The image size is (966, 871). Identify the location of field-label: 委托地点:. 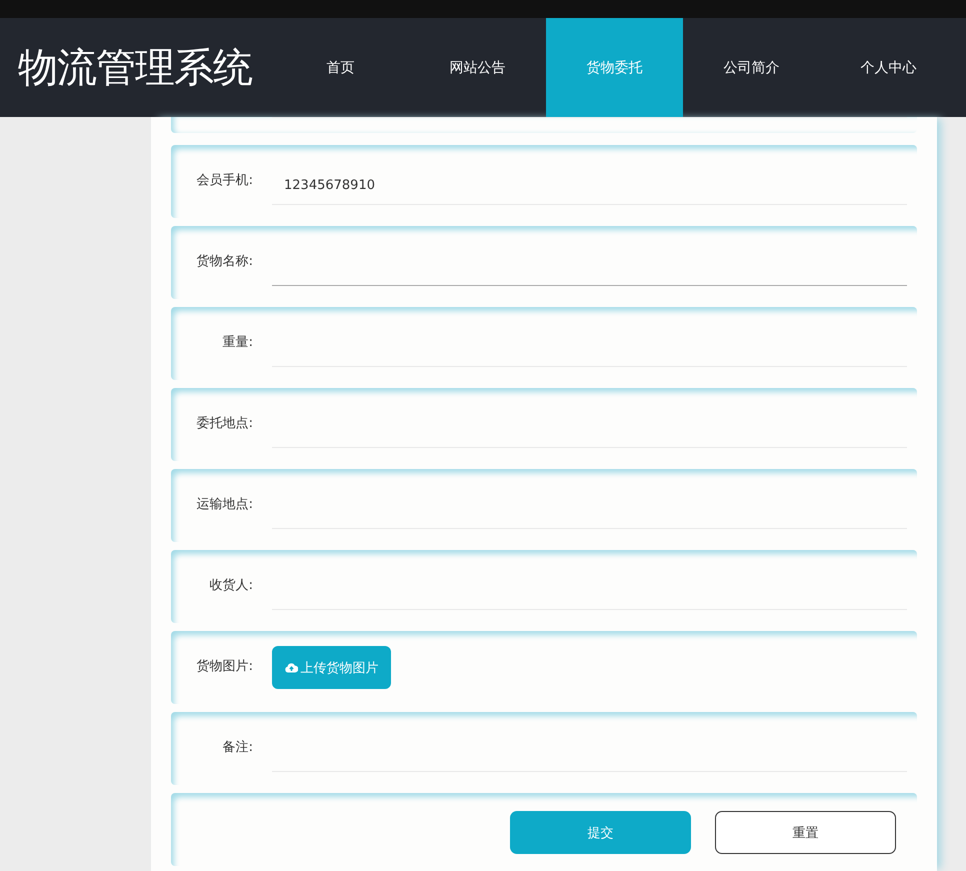
(224, 423).